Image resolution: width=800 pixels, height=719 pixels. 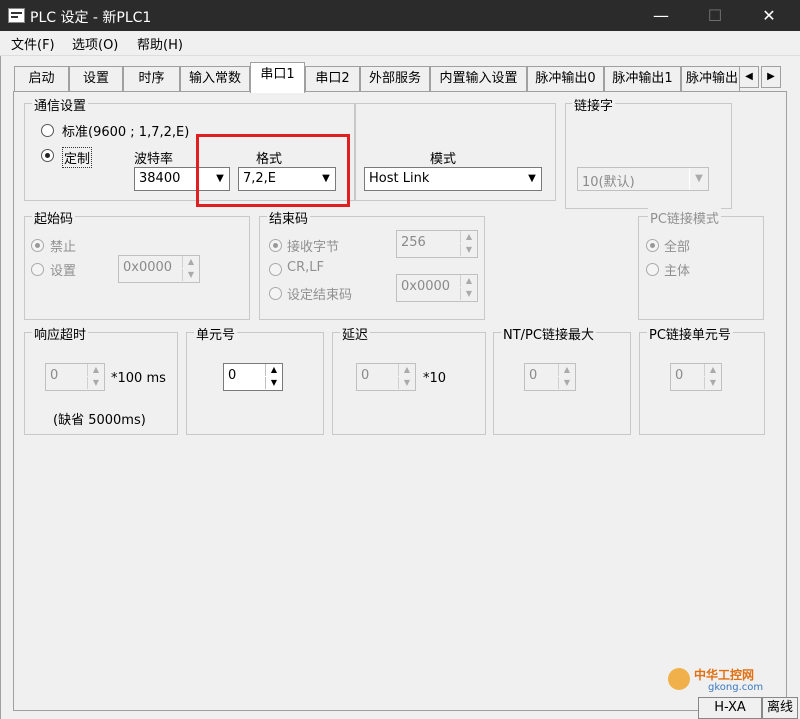 I want to click on response-timeout-default: (缺省 5000ms), so click(x=99, y=420).